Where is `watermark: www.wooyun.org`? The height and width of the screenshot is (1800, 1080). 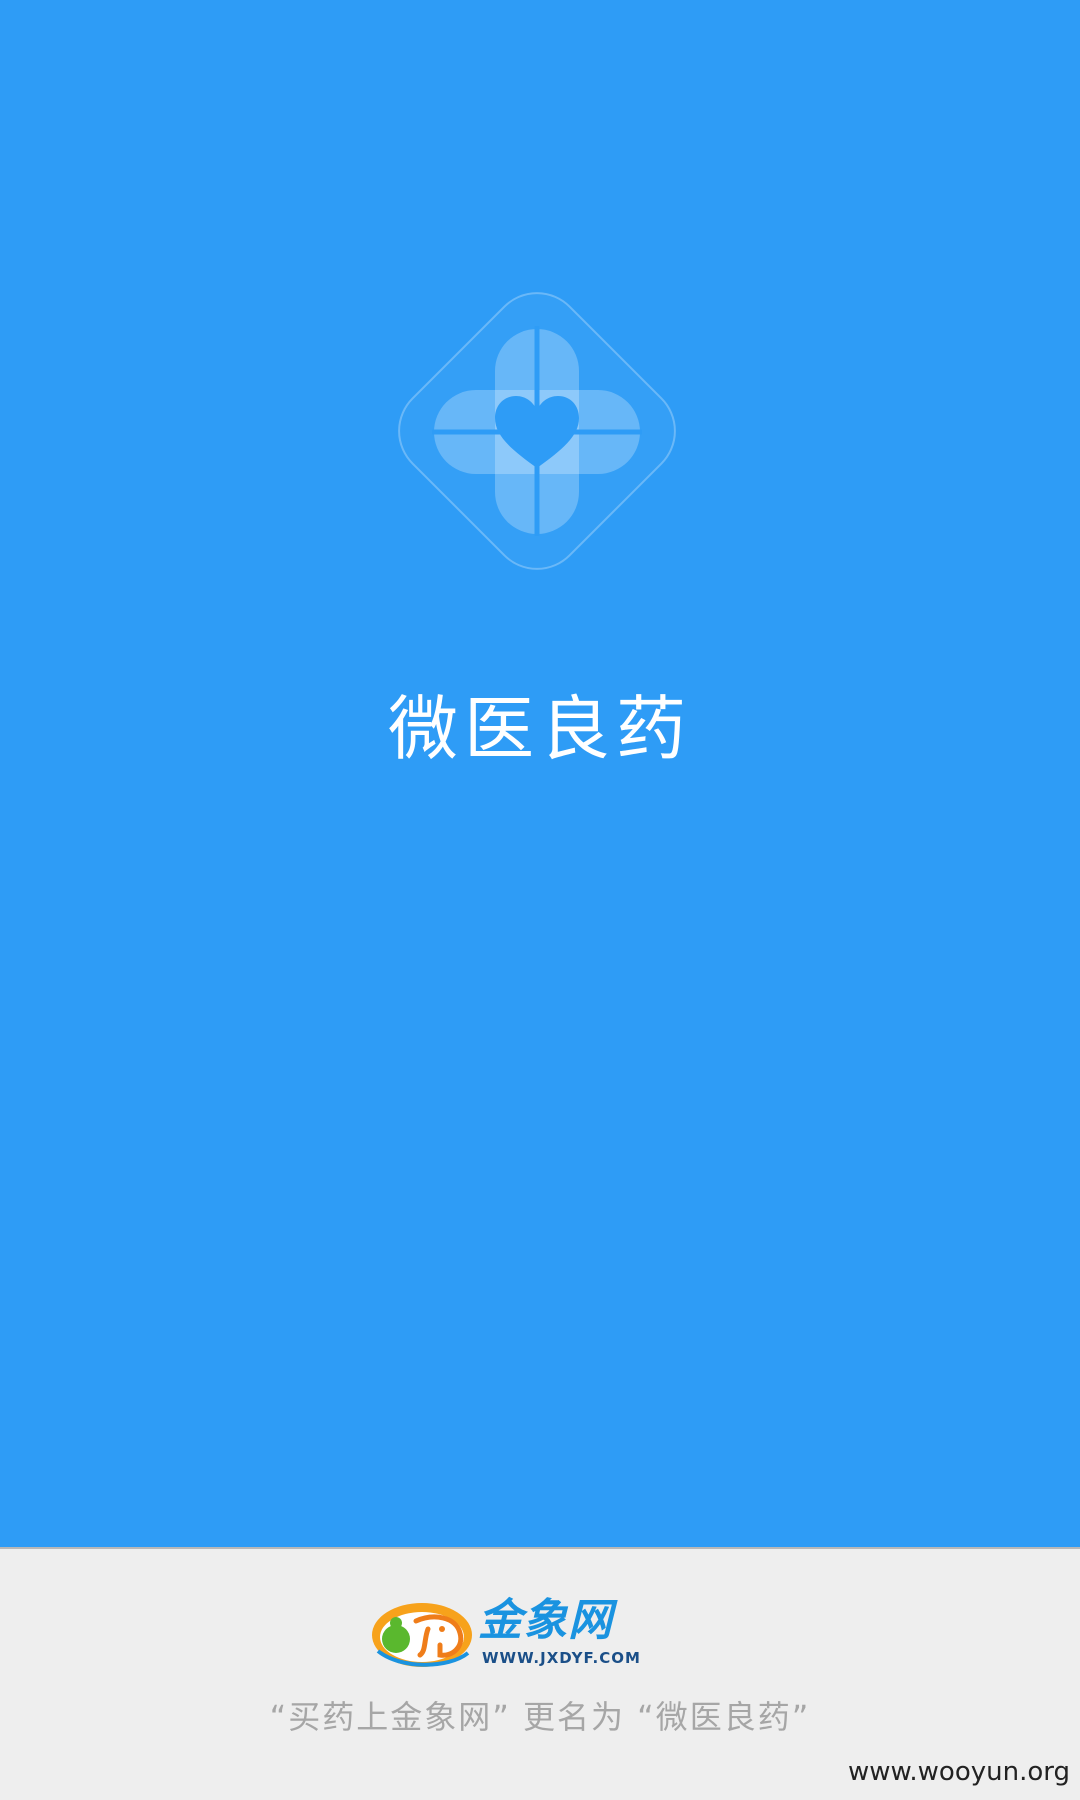
watermark: www.wooyun.org is located at coordinates (958, 1772).